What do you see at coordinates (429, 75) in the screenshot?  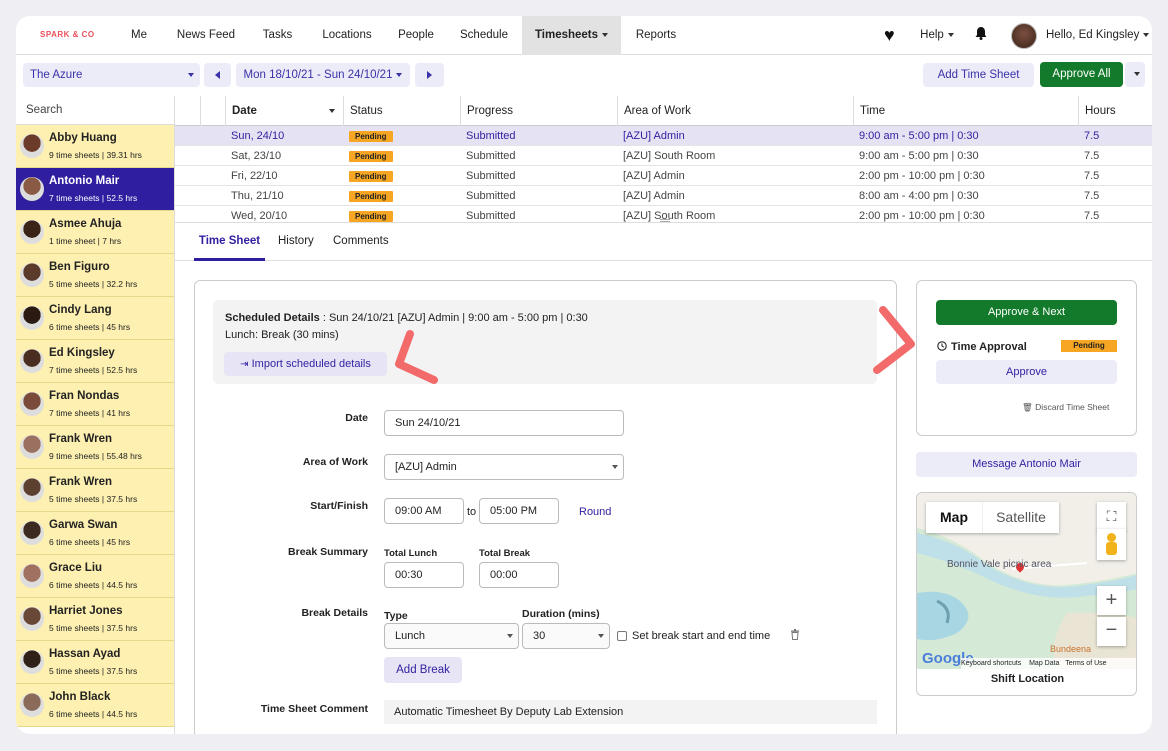 I see `next-week-button` at bounding box center [429, 75].